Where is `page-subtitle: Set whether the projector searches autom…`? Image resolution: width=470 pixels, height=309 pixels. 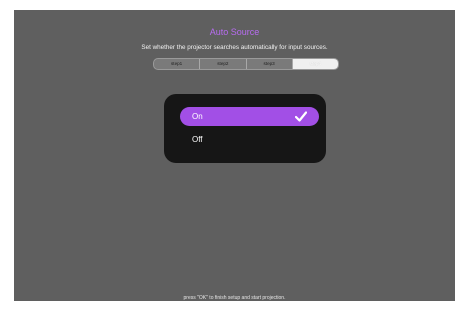
page-subtitle: Set whether the projector searches autom… is located at coordinates (234, 47).